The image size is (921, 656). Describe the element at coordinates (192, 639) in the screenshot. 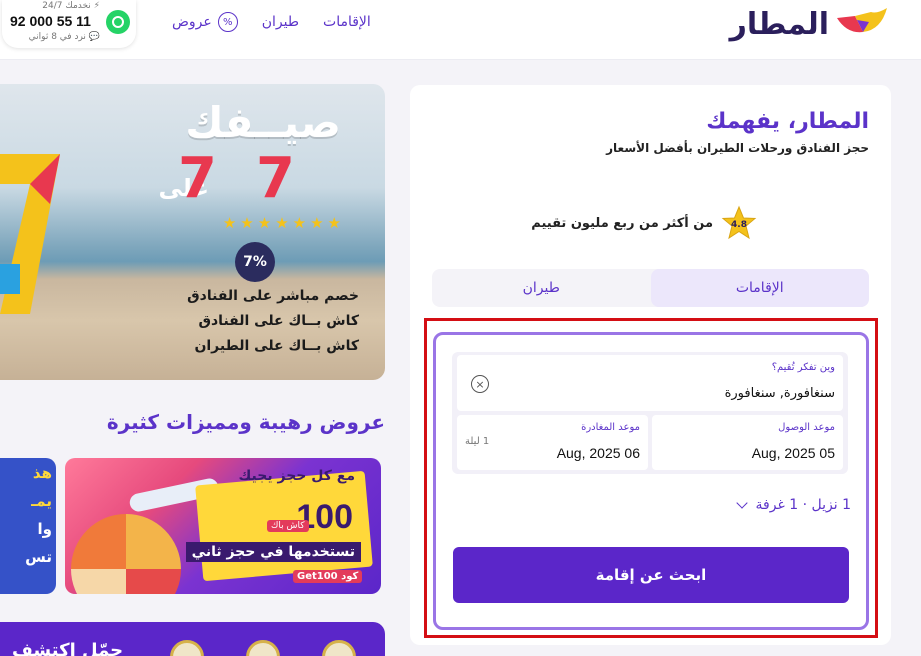

I see `app-download-banner: حمّل اكتشف` at that location.